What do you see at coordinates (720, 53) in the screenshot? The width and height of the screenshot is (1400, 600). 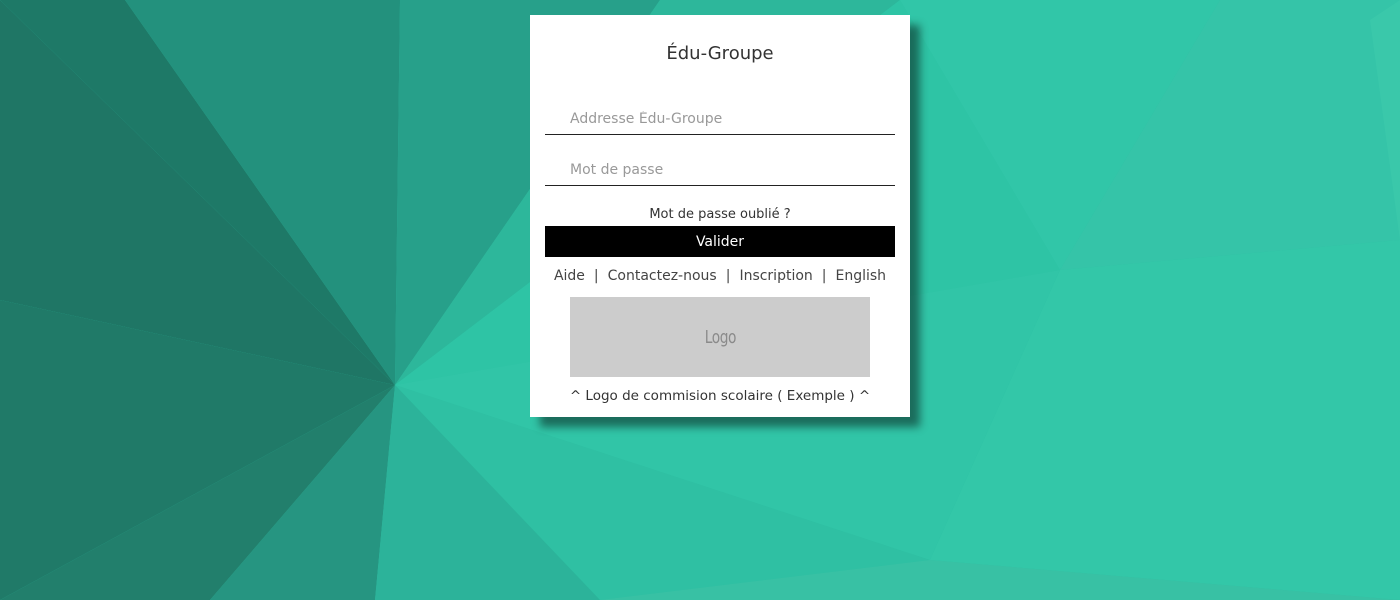 I see `page-title: Édu-Groupe` at bounding box center [720, 53].